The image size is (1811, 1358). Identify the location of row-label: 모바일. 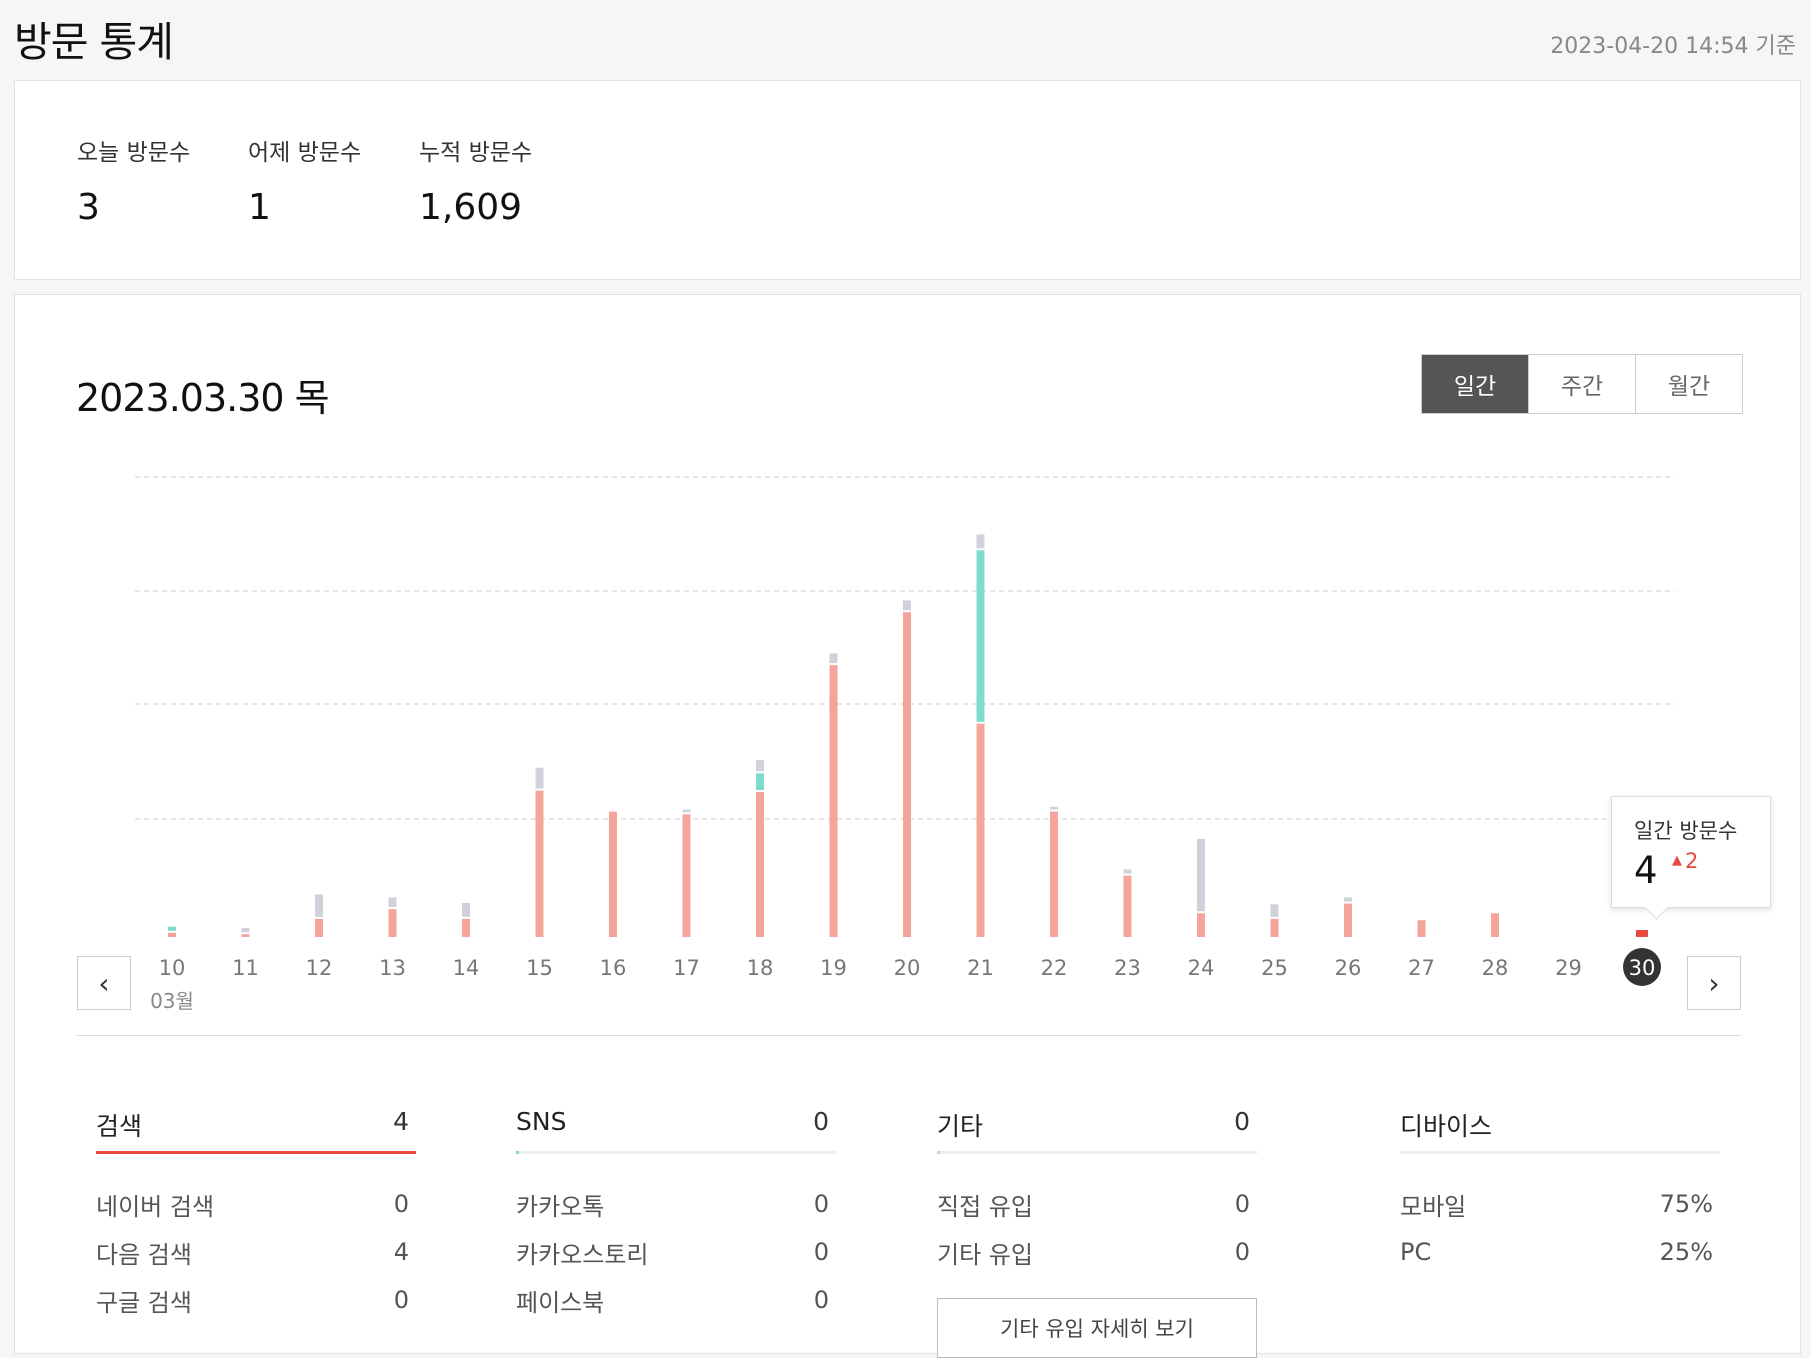
(1433, 1206).